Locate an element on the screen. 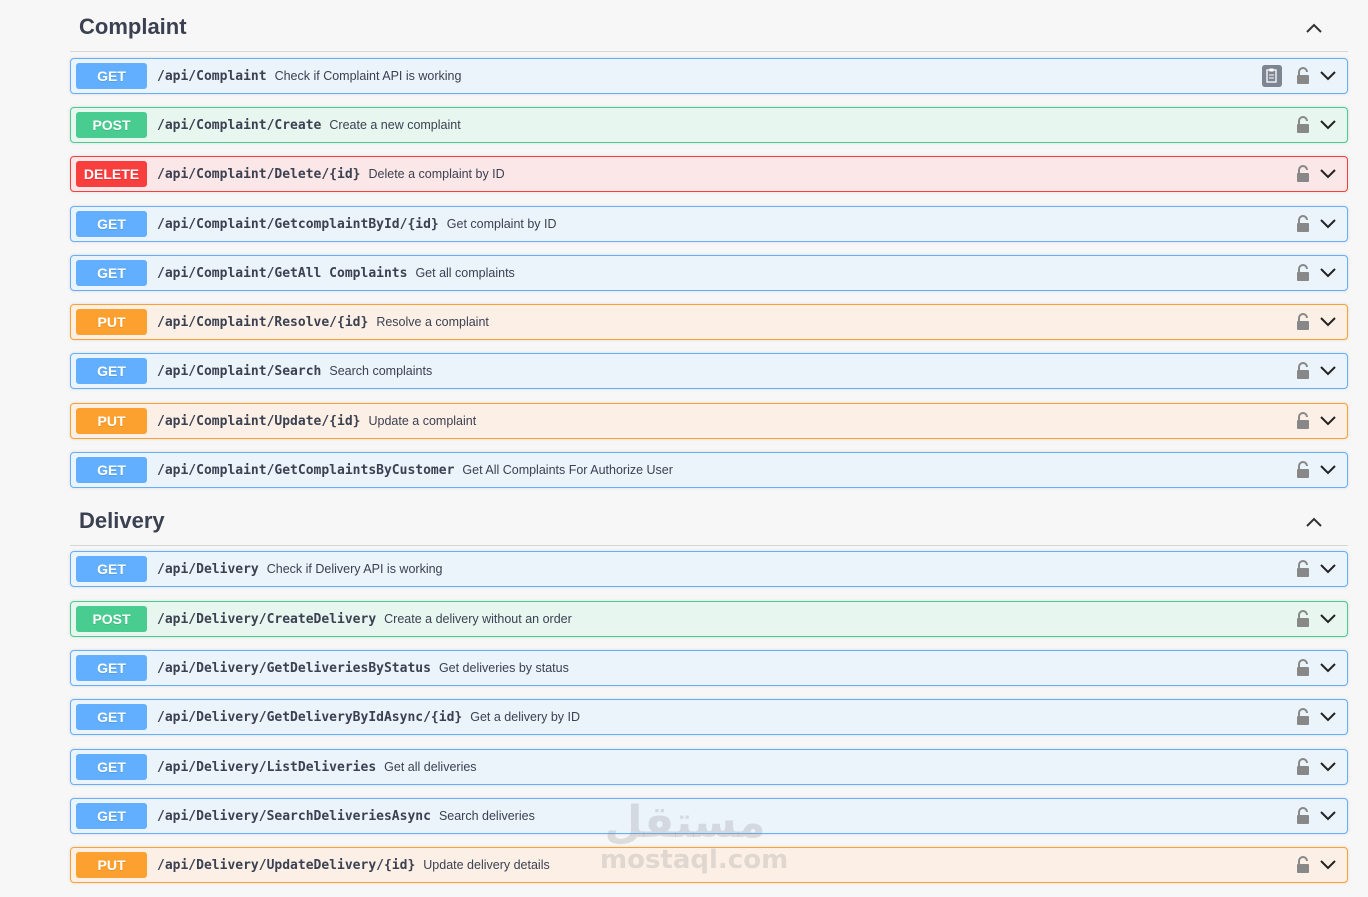  endpoint-summary: Resolve a complaint is located at coordinates (432, 322).